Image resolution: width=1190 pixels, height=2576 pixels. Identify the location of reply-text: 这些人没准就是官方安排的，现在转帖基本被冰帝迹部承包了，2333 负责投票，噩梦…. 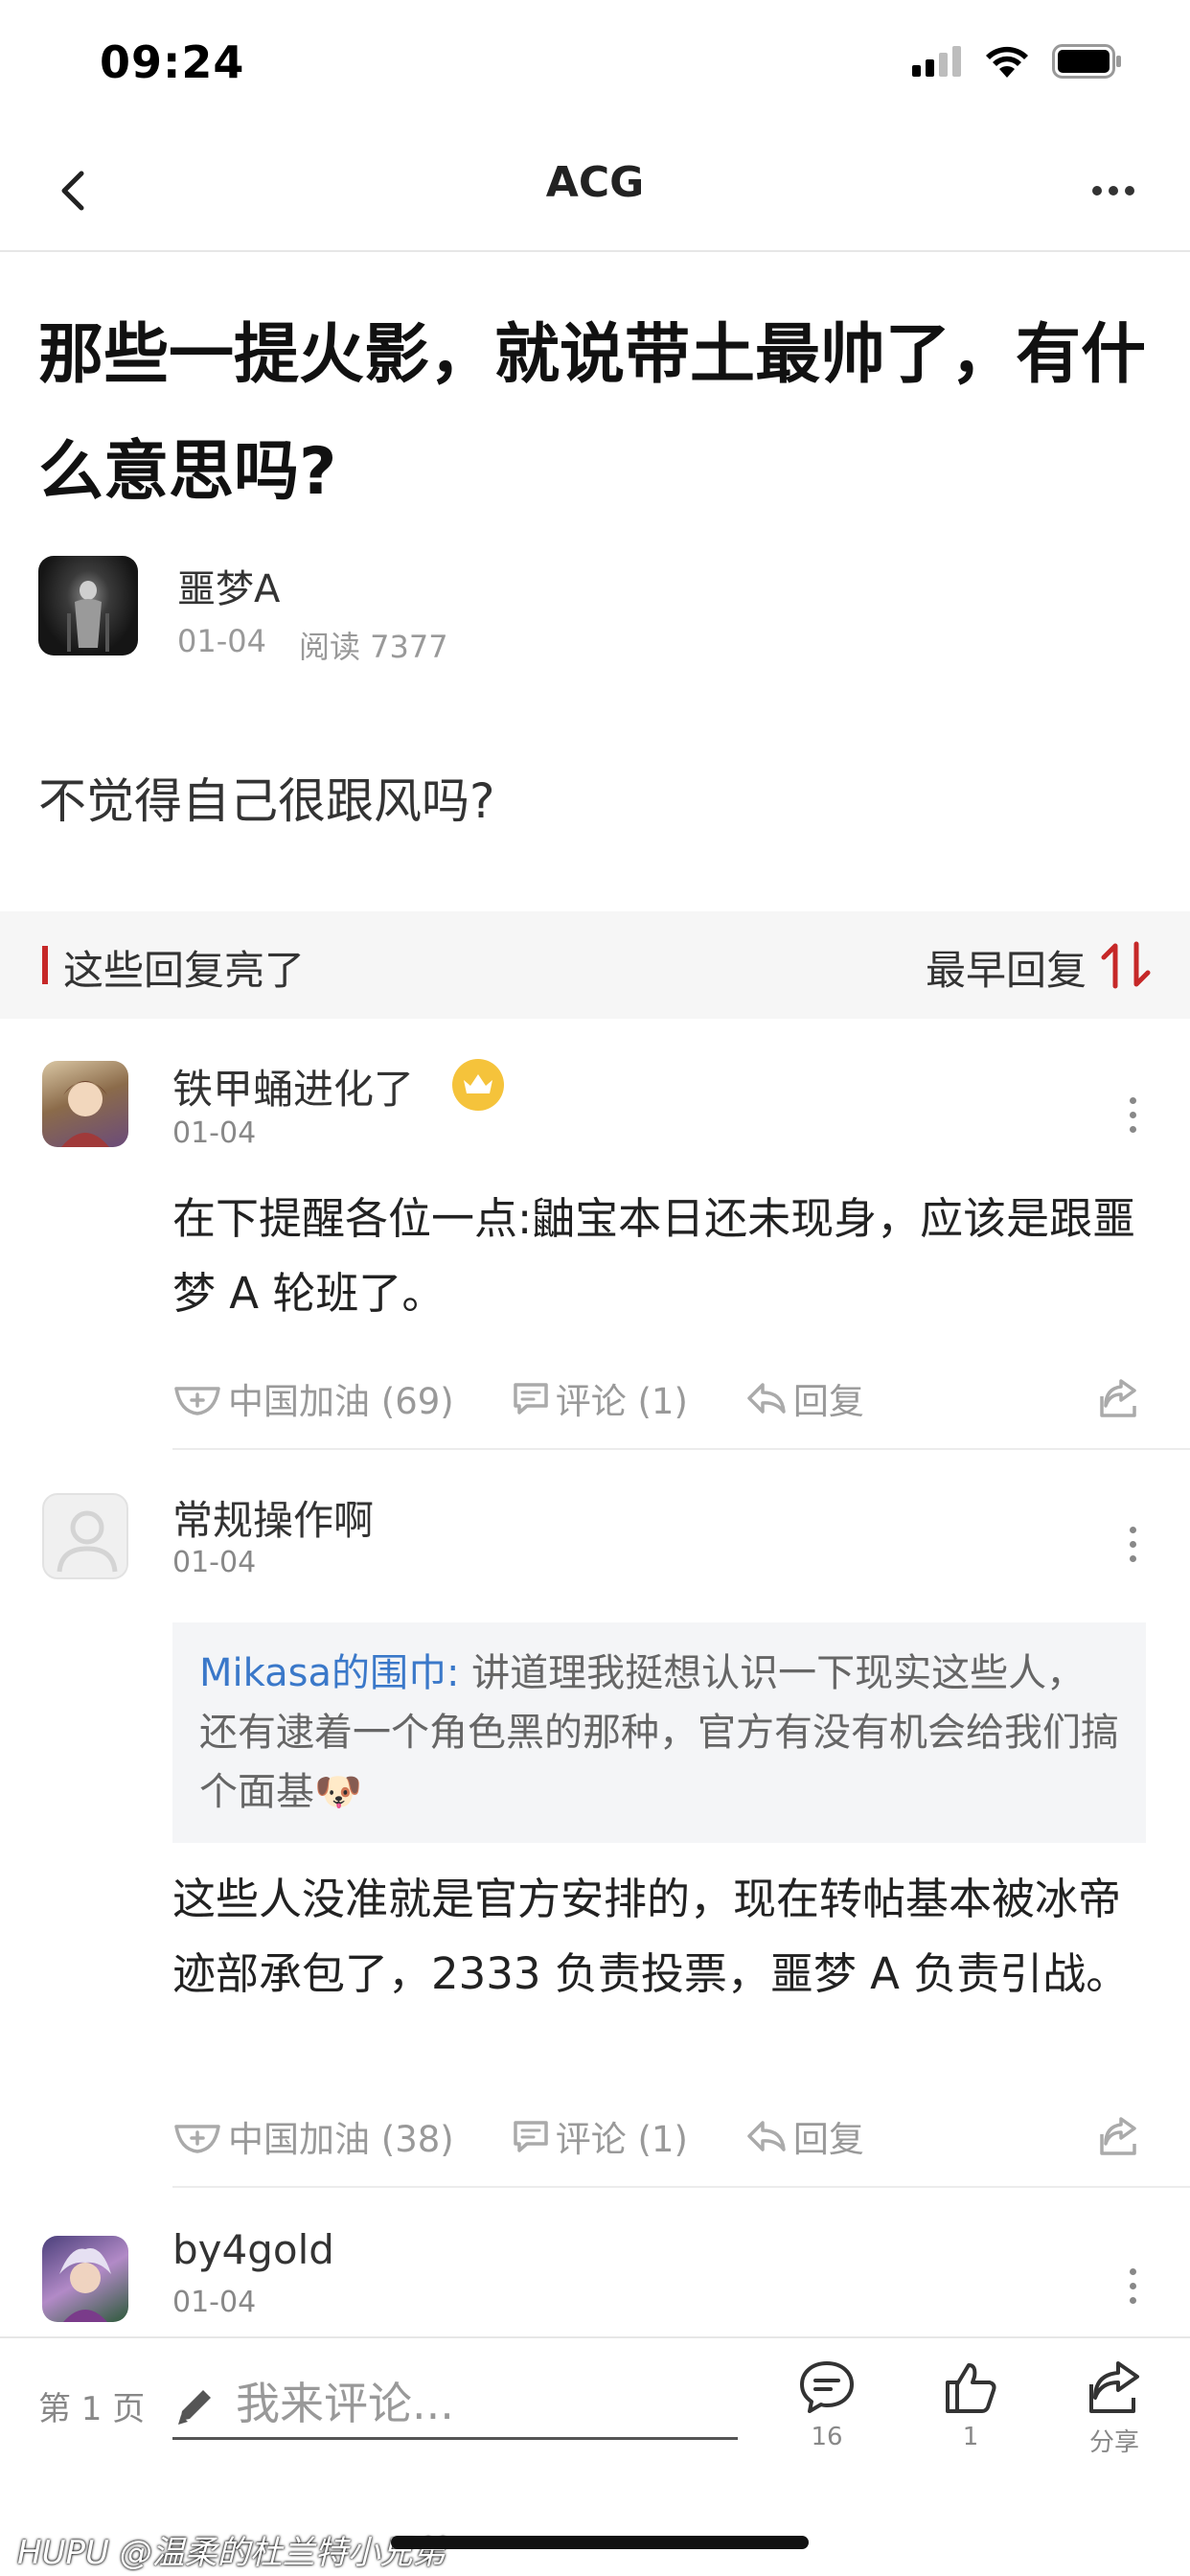
(651, 1936).